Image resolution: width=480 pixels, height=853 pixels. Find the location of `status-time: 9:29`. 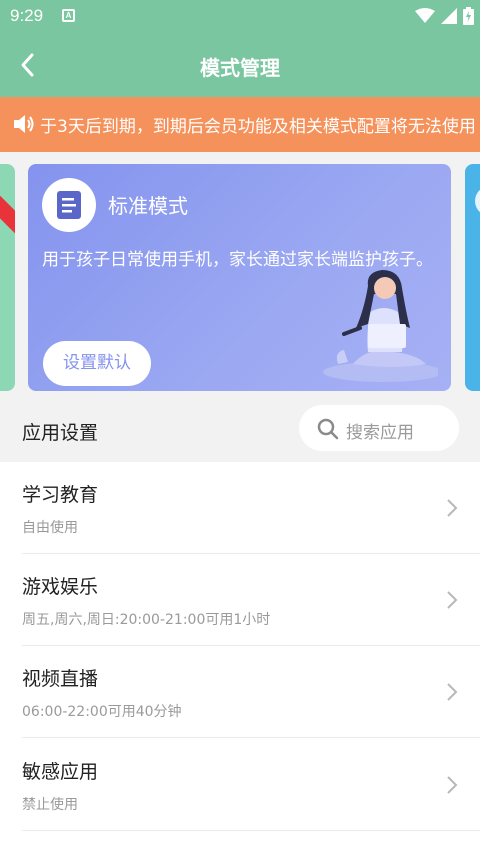

status-time: 9:29 is located at coordinates (27, 15).